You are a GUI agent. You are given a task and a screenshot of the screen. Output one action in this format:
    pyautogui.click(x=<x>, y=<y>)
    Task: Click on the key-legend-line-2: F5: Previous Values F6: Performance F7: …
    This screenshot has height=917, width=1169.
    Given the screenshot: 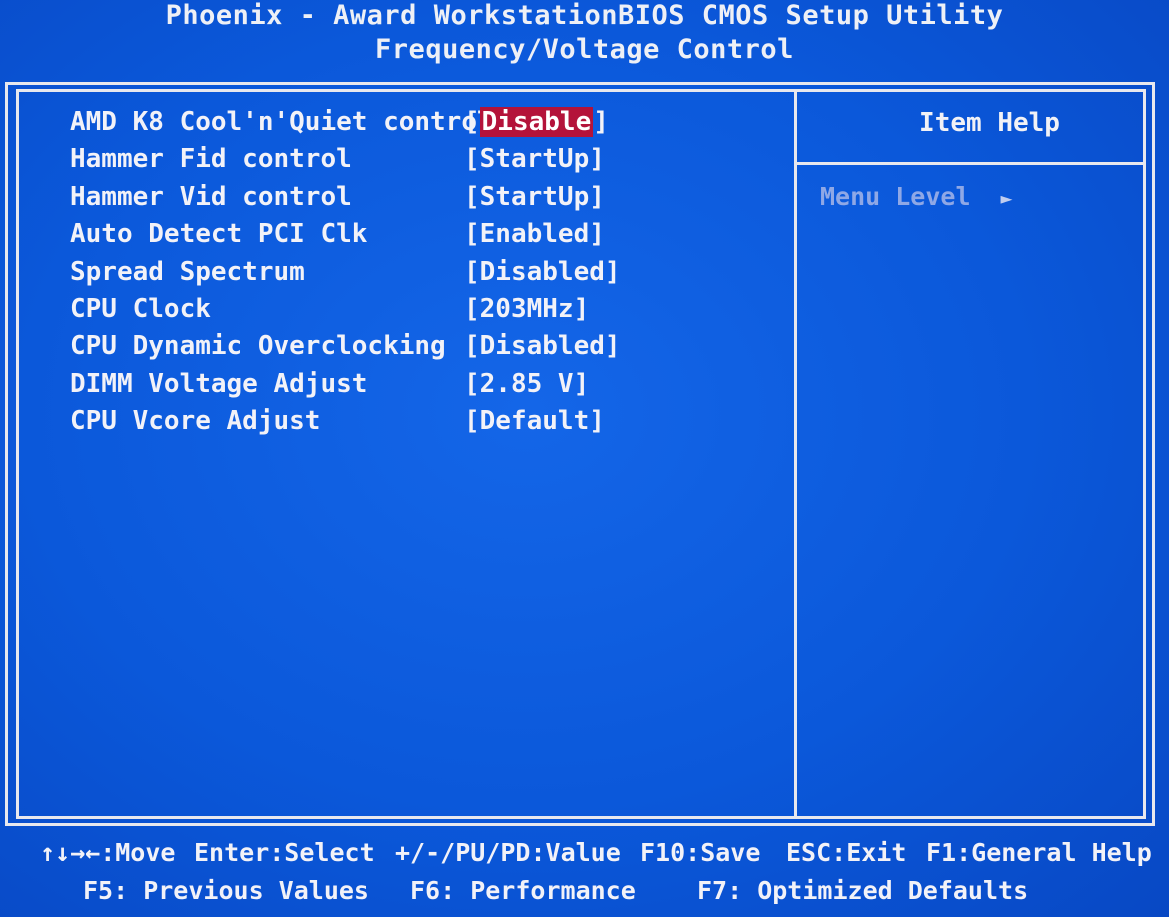 What is the action you would take?
    pyautogui.click(x=584, y=895)
    